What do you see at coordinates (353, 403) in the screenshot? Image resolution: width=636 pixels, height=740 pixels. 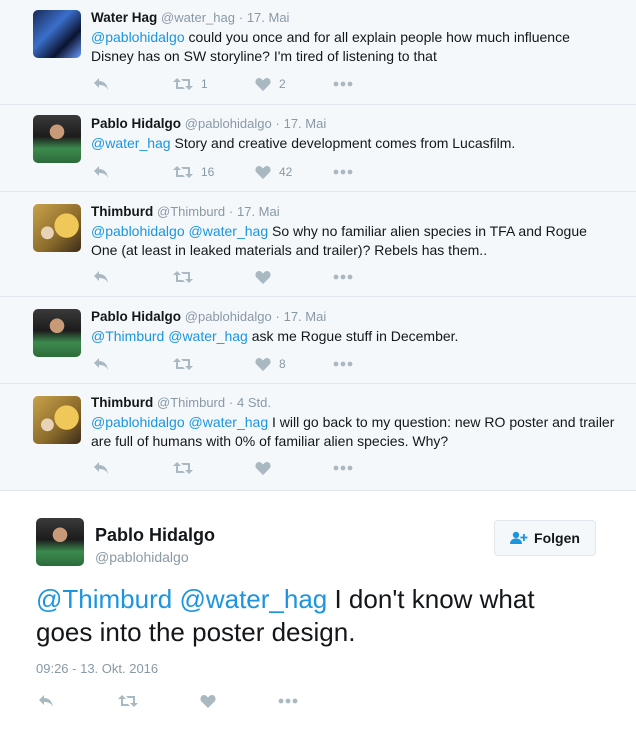 I see `tweet-header: Thimburd @Thimburd · 4 Std.` at bounding box center [353, 403].